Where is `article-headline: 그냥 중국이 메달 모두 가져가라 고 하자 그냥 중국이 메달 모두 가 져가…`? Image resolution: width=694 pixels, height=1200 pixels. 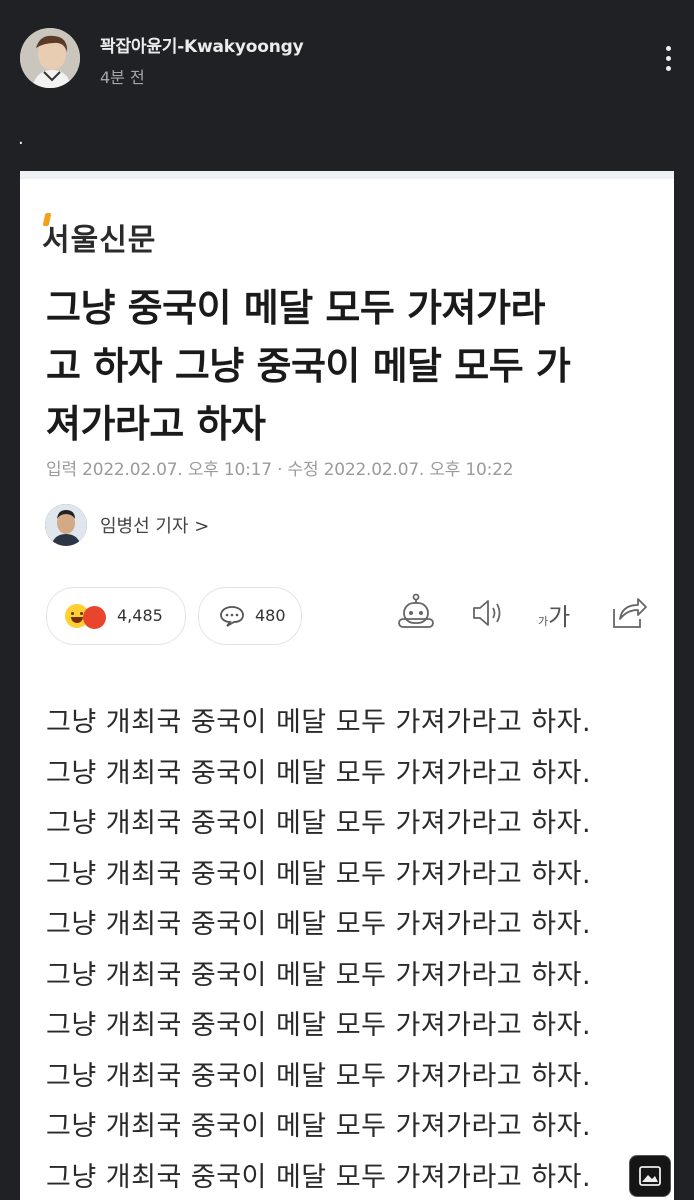 article-headline: 그냥 중국이 메달 모두 가져가라 고 하자 그냥 중국이 메달 모두 가 져가… is located at coordinates (351, 366).